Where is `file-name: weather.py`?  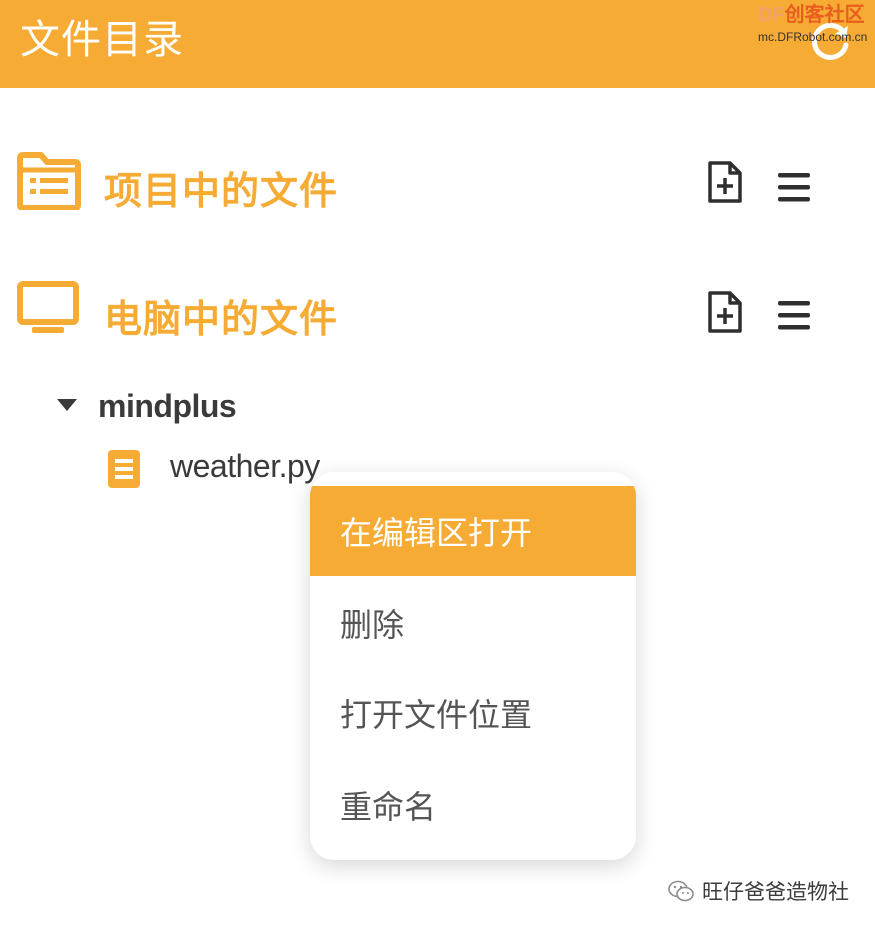 file-name: weather.py is located at coordinates (245, 466).